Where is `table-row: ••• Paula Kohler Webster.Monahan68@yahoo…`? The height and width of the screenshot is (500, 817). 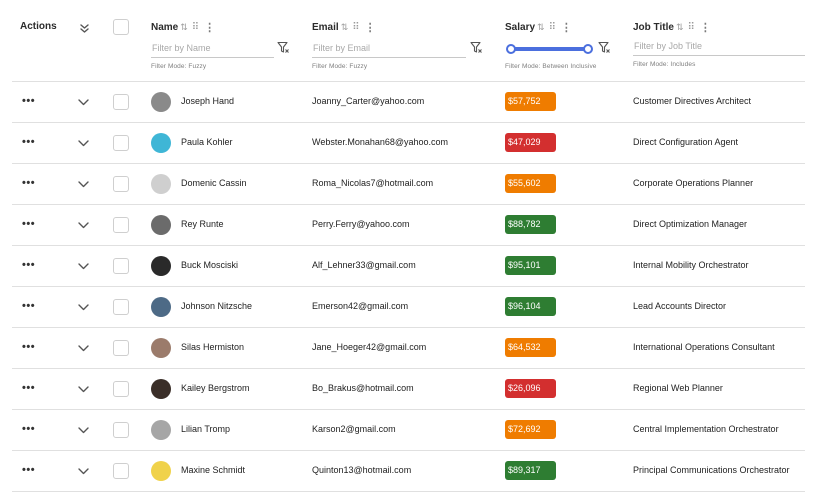 table-row: ••• Paula Kohler Webster.Monahan68@yahoo… is located at coordinates (408, 143).